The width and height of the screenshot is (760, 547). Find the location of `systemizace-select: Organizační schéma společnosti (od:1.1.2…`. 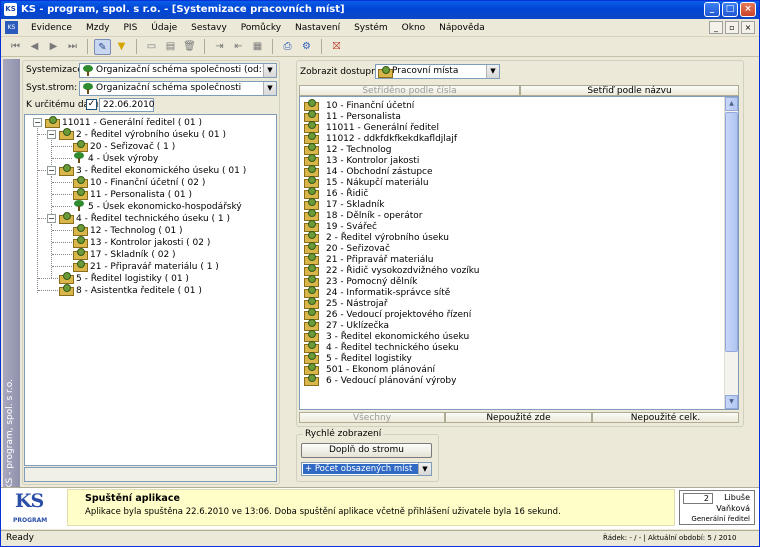

systemizace-select: Organizační schéma společnosti (od:1.1.2… is located at coordinates (178, 70).